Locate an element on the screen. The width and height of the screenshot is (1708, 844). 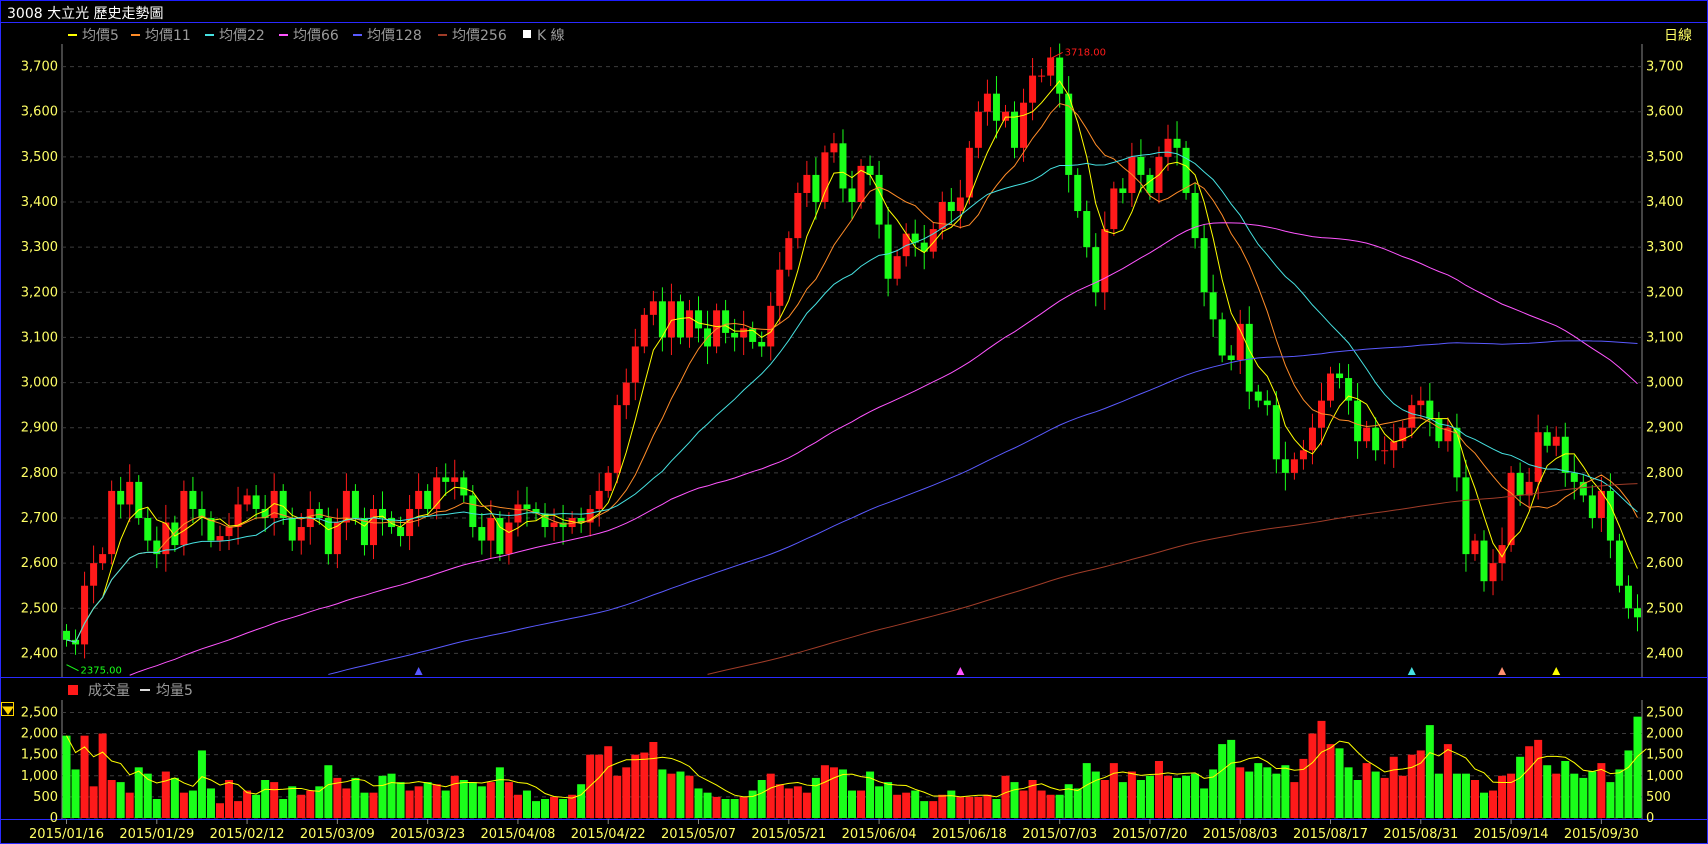
high-marker-label: 3718.00 is located at coordinates (1085, 52).